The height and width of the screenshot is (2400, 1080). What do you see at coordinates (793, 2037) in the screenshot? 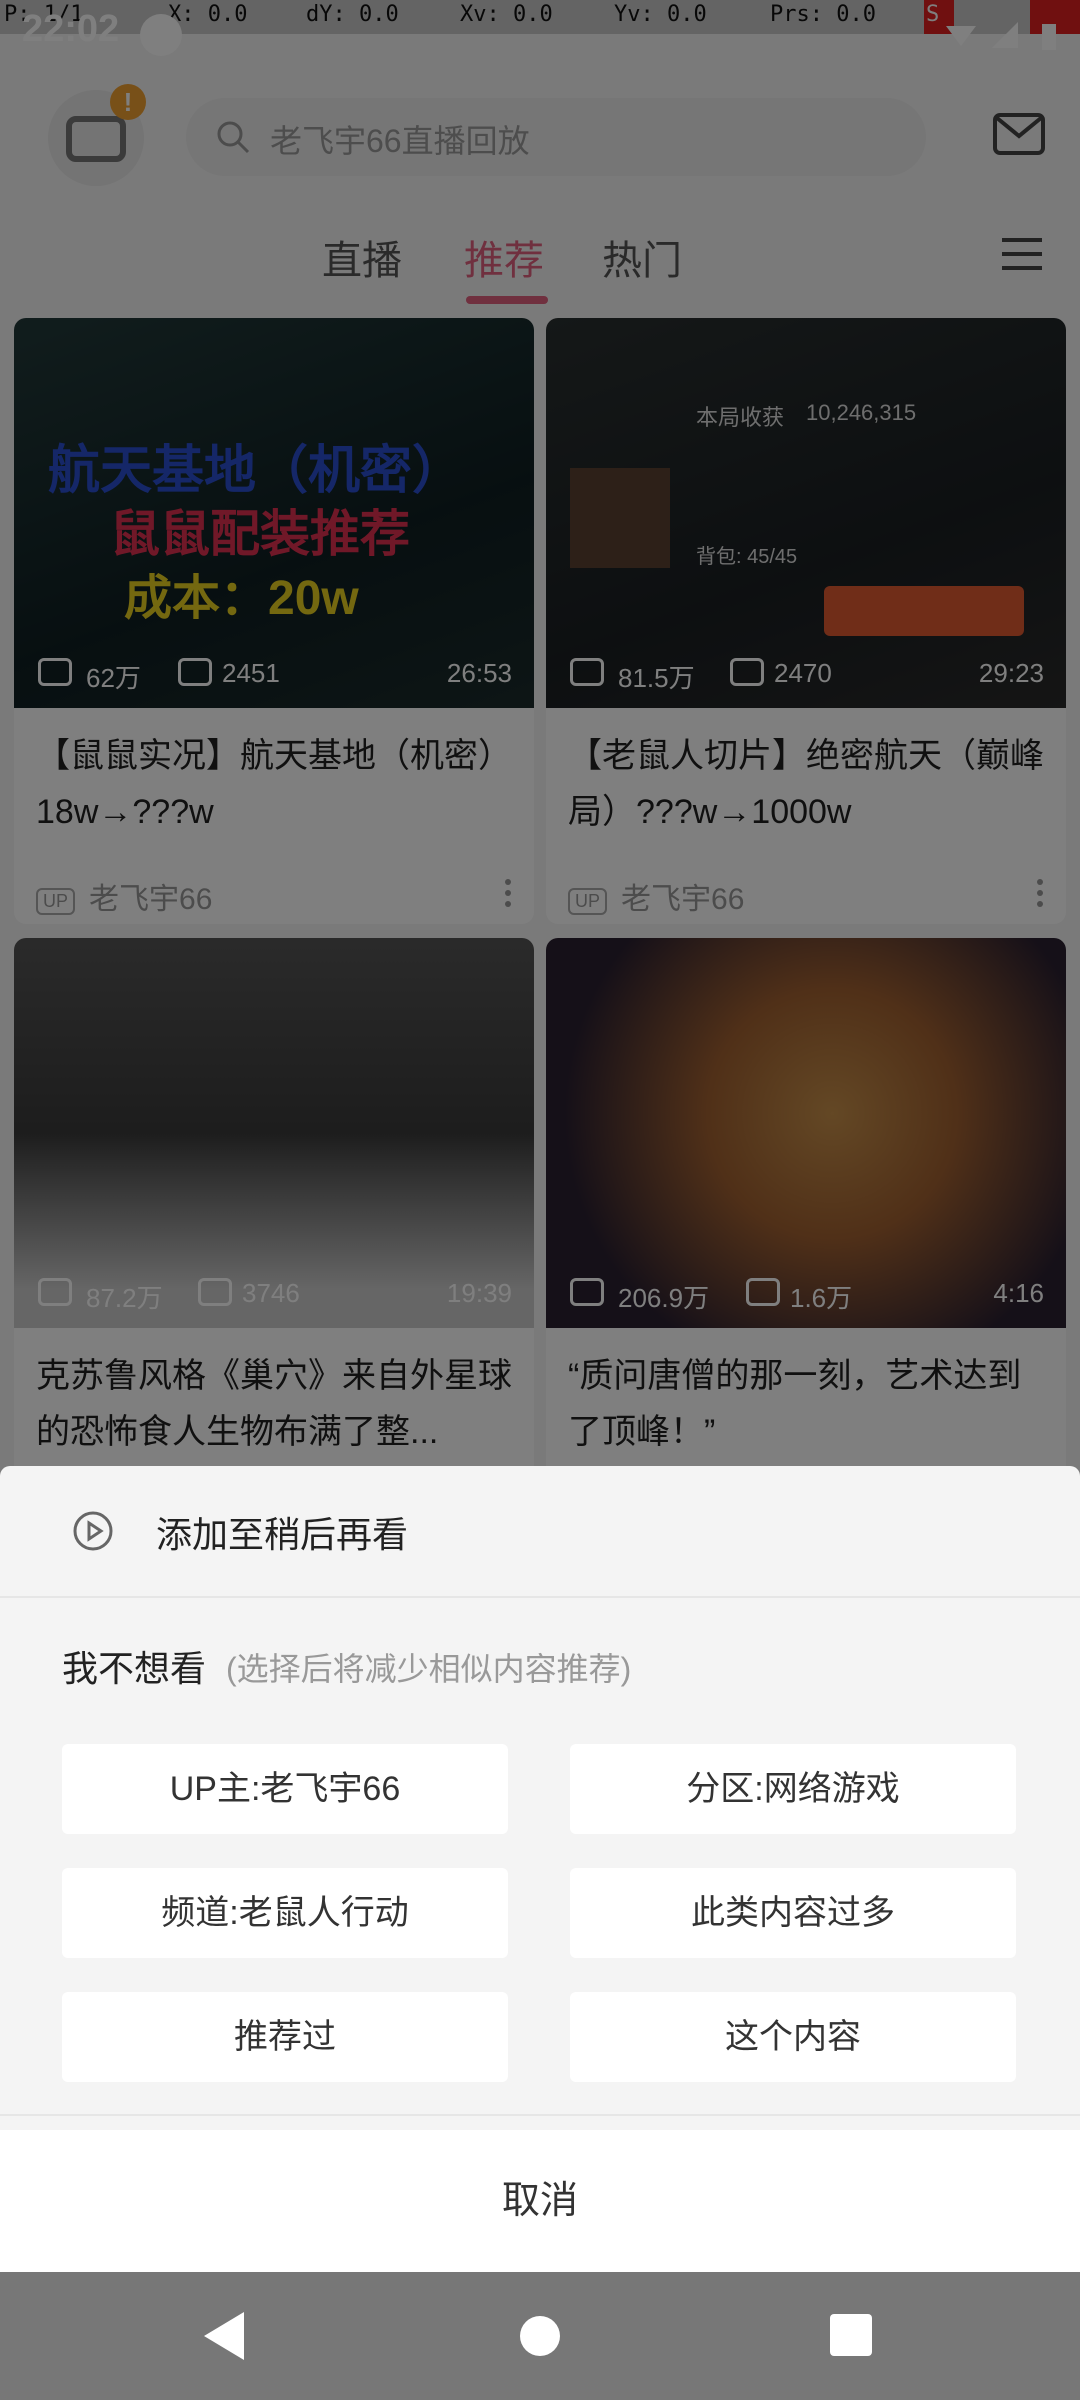
I see `dislike-option-this-content: 这个内容` at bounding box center [793, 2037].